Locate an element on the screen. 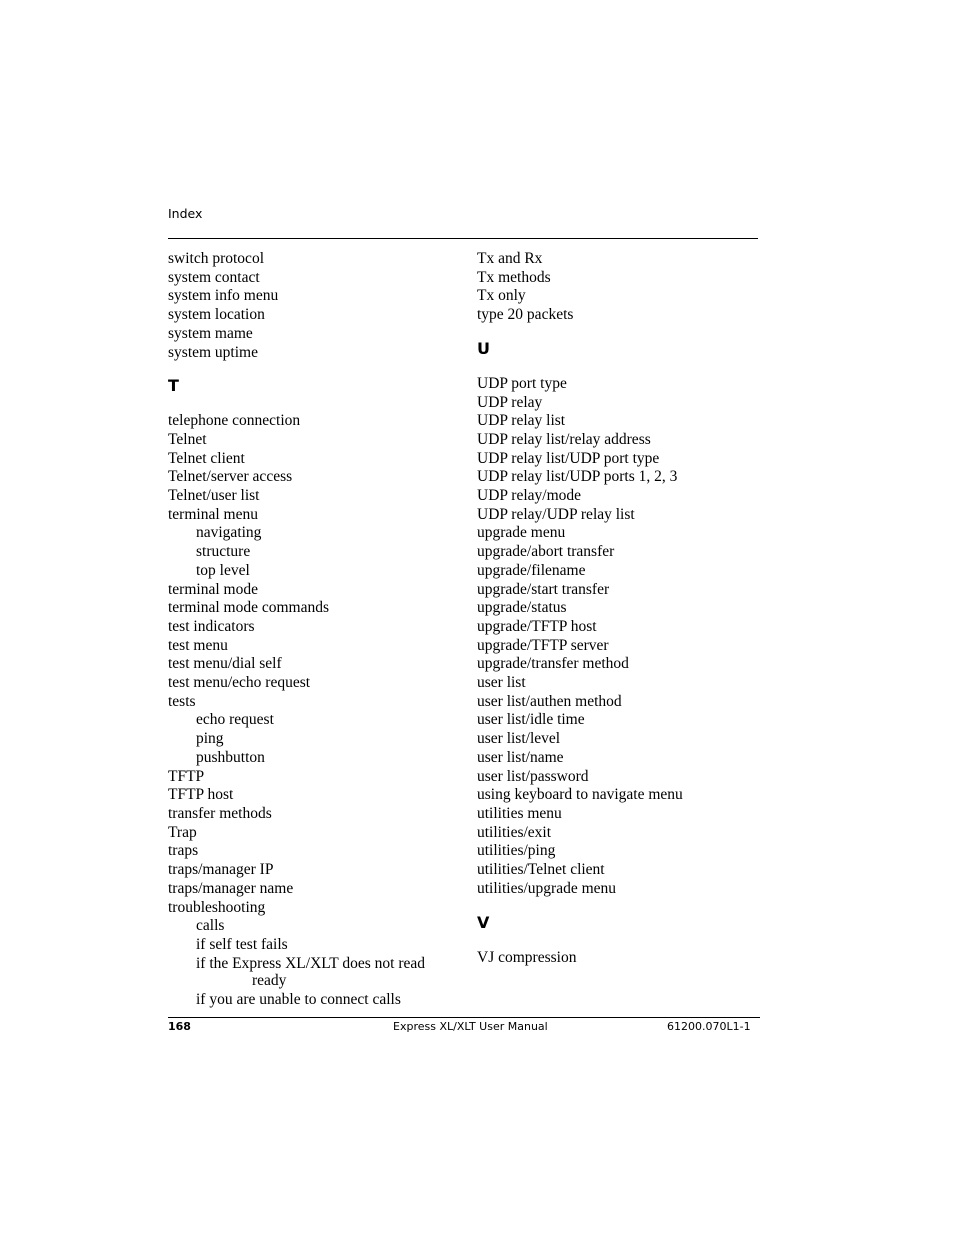  index-subentry: calls is located at coordinates (210, 926).